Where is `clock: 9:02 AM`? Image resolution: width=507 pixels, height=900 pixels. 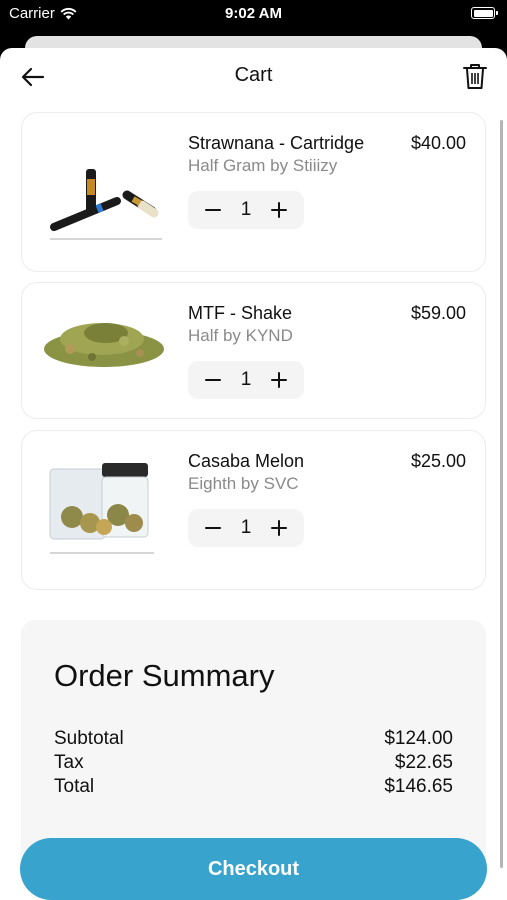
clock: 9:02 AM is located at coordinates (253, 13).